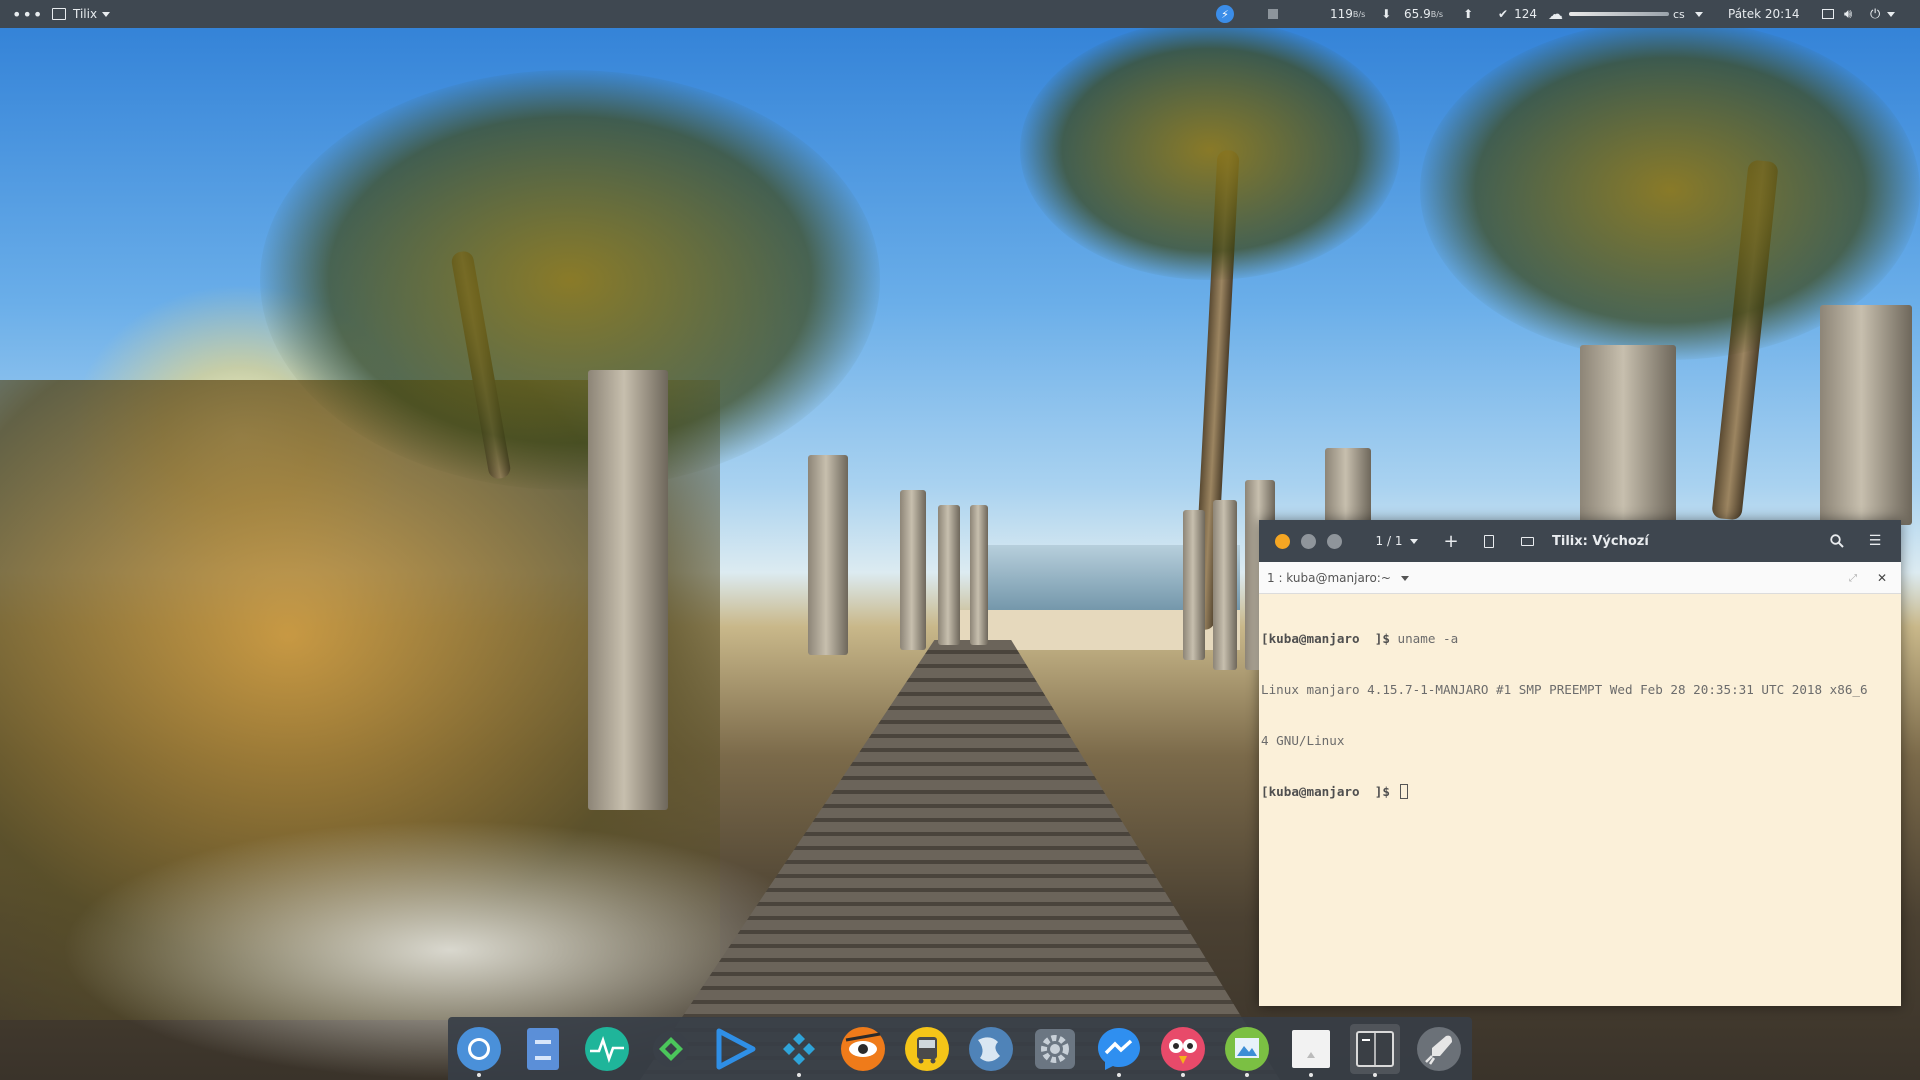 The image size is (1920, 1080). Describe the element at coordinates (1525, 14) in the screenshot. I see `updates-count: 124` at that location.